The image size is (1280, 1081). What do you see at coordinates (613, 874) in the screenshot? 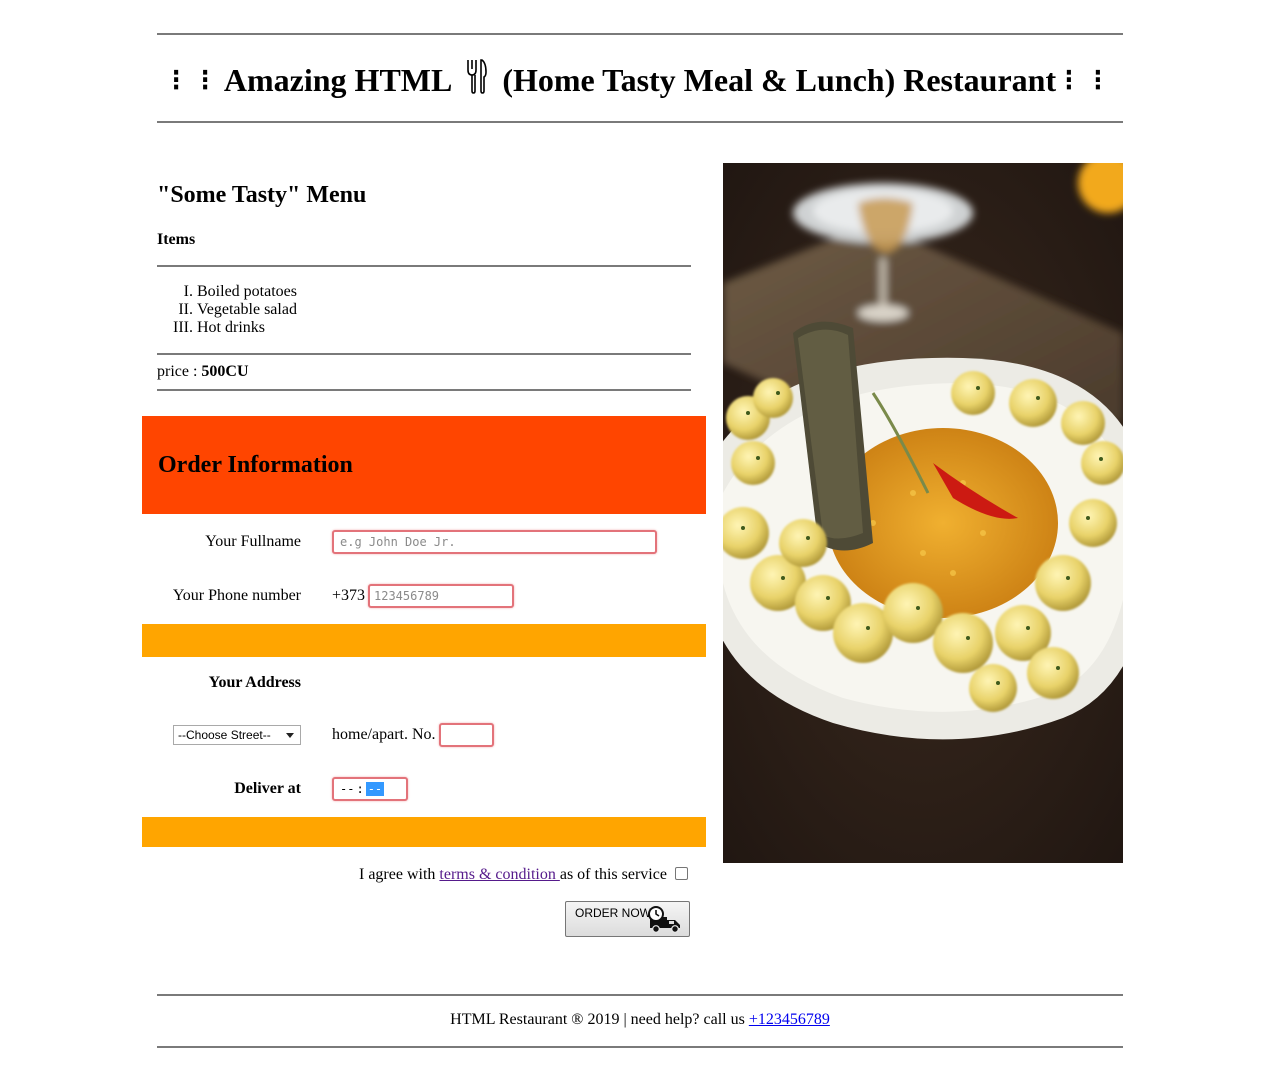
I see `agree-suffix: as of this service` at bounding box center [613, 874].